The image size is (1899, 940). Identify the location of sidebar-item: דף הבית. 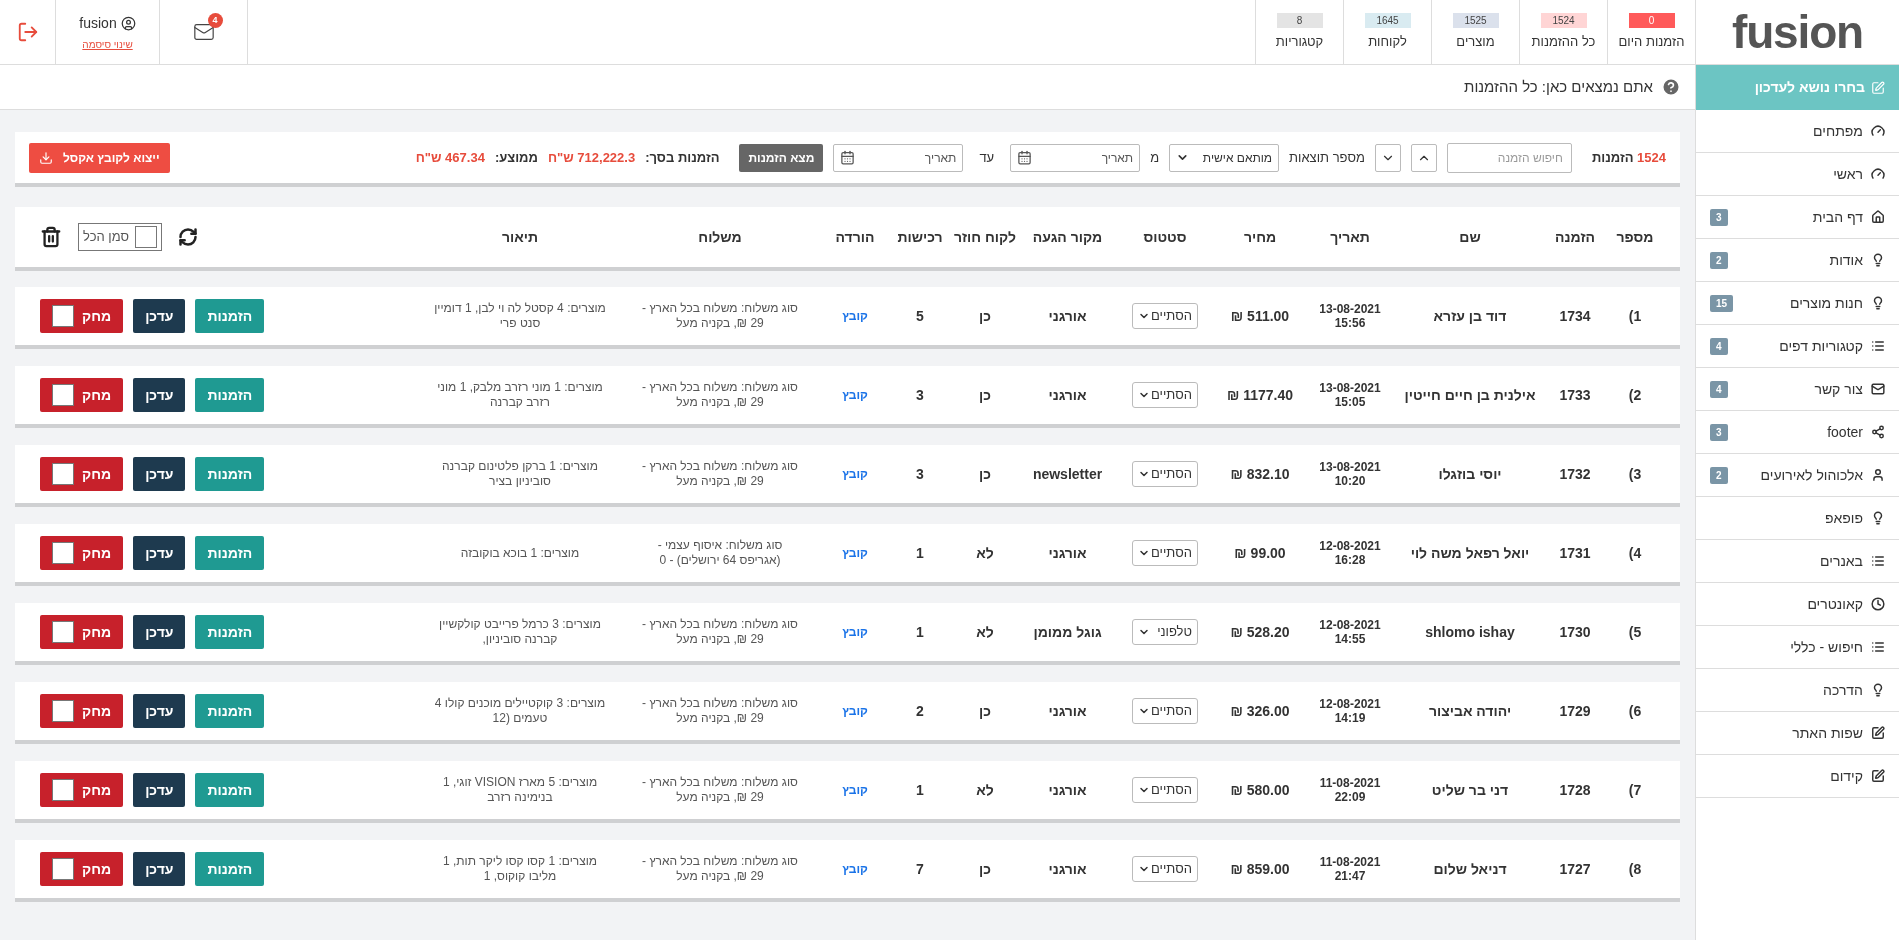
(1848, 217).